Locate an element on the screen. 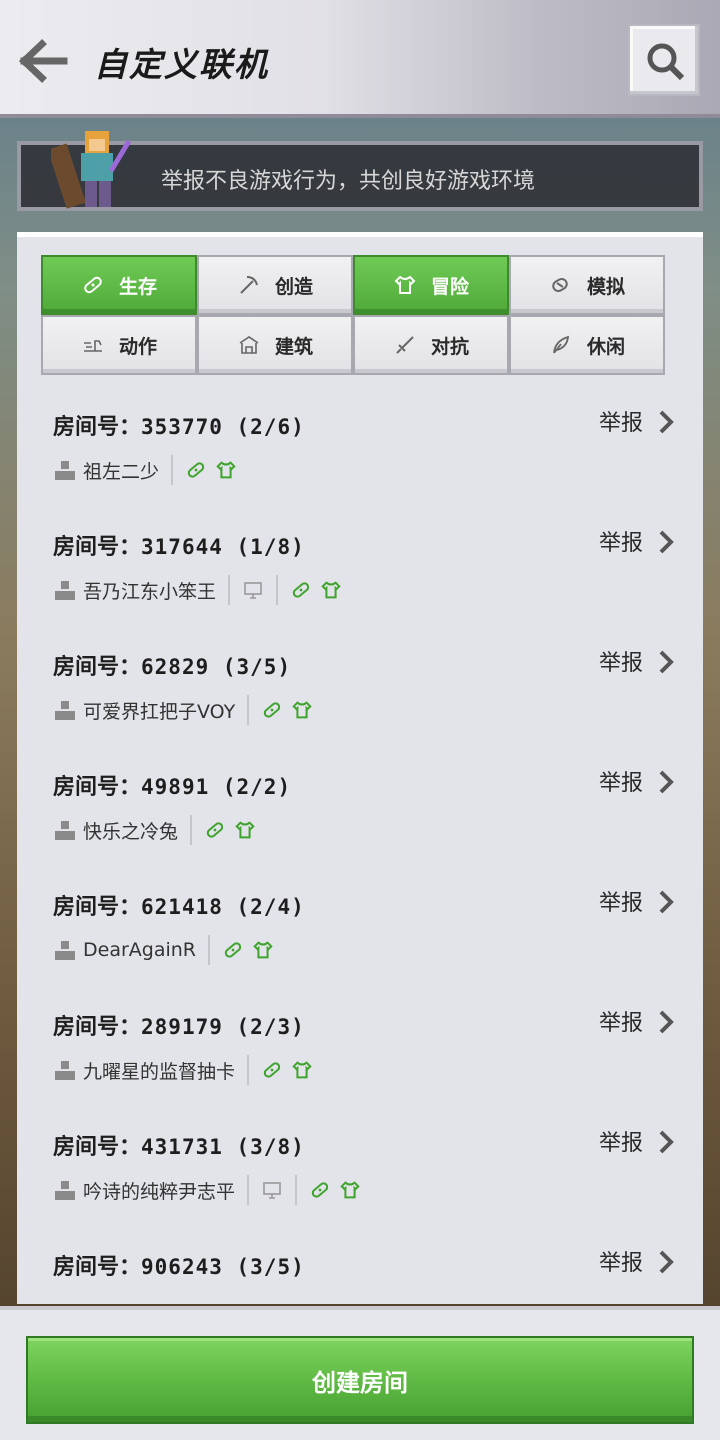 This screenshot has width=720, height=1440. building-icon is located at coordinates (249, 345).